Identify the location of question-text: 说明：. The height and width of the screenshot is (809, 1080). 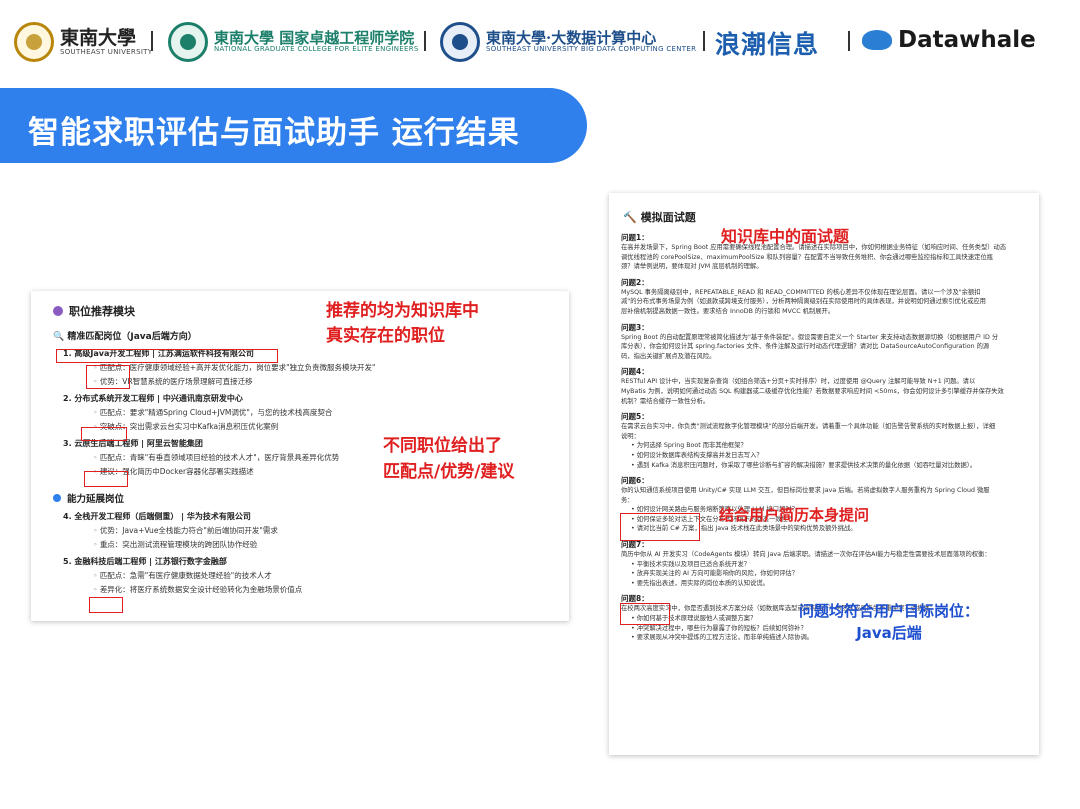
(630, 436).